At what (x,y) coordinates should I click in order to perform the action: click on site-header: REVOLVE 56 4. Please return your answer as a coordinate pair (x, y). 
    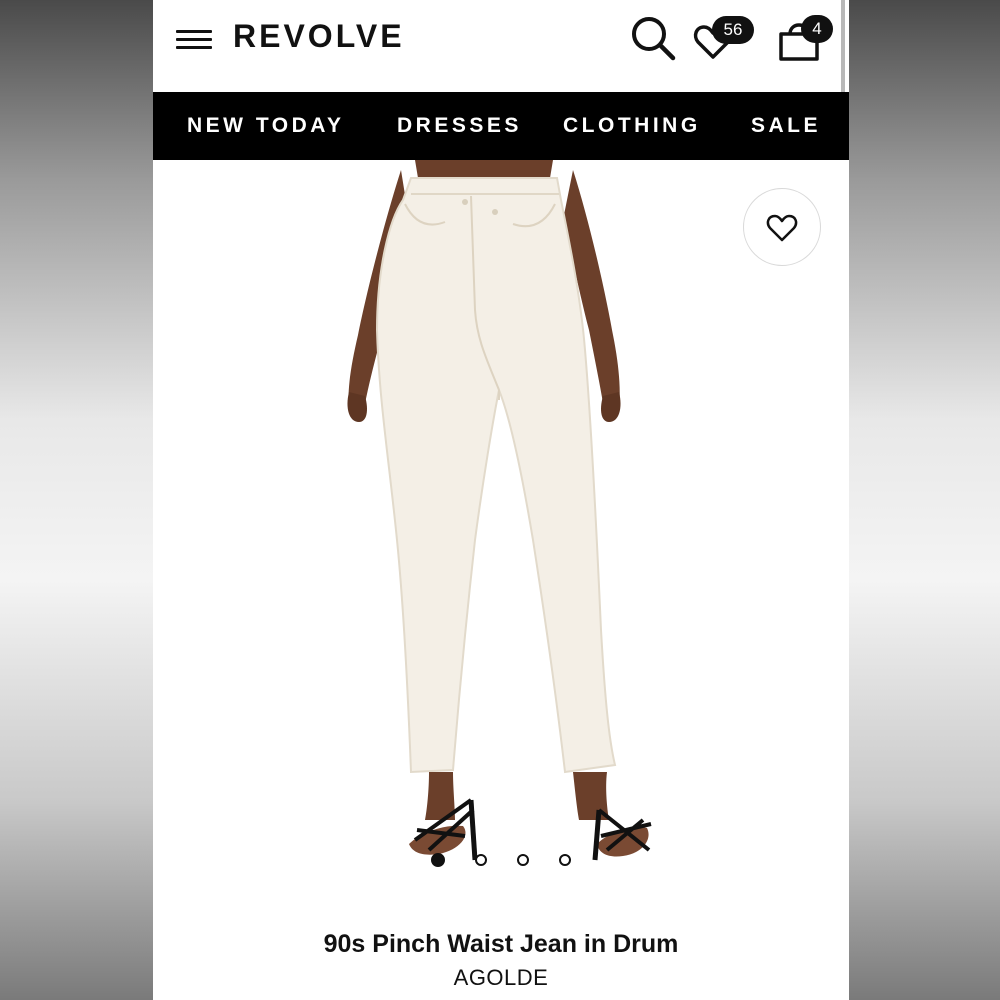
    Looking at the image, I should click on (501, 46).